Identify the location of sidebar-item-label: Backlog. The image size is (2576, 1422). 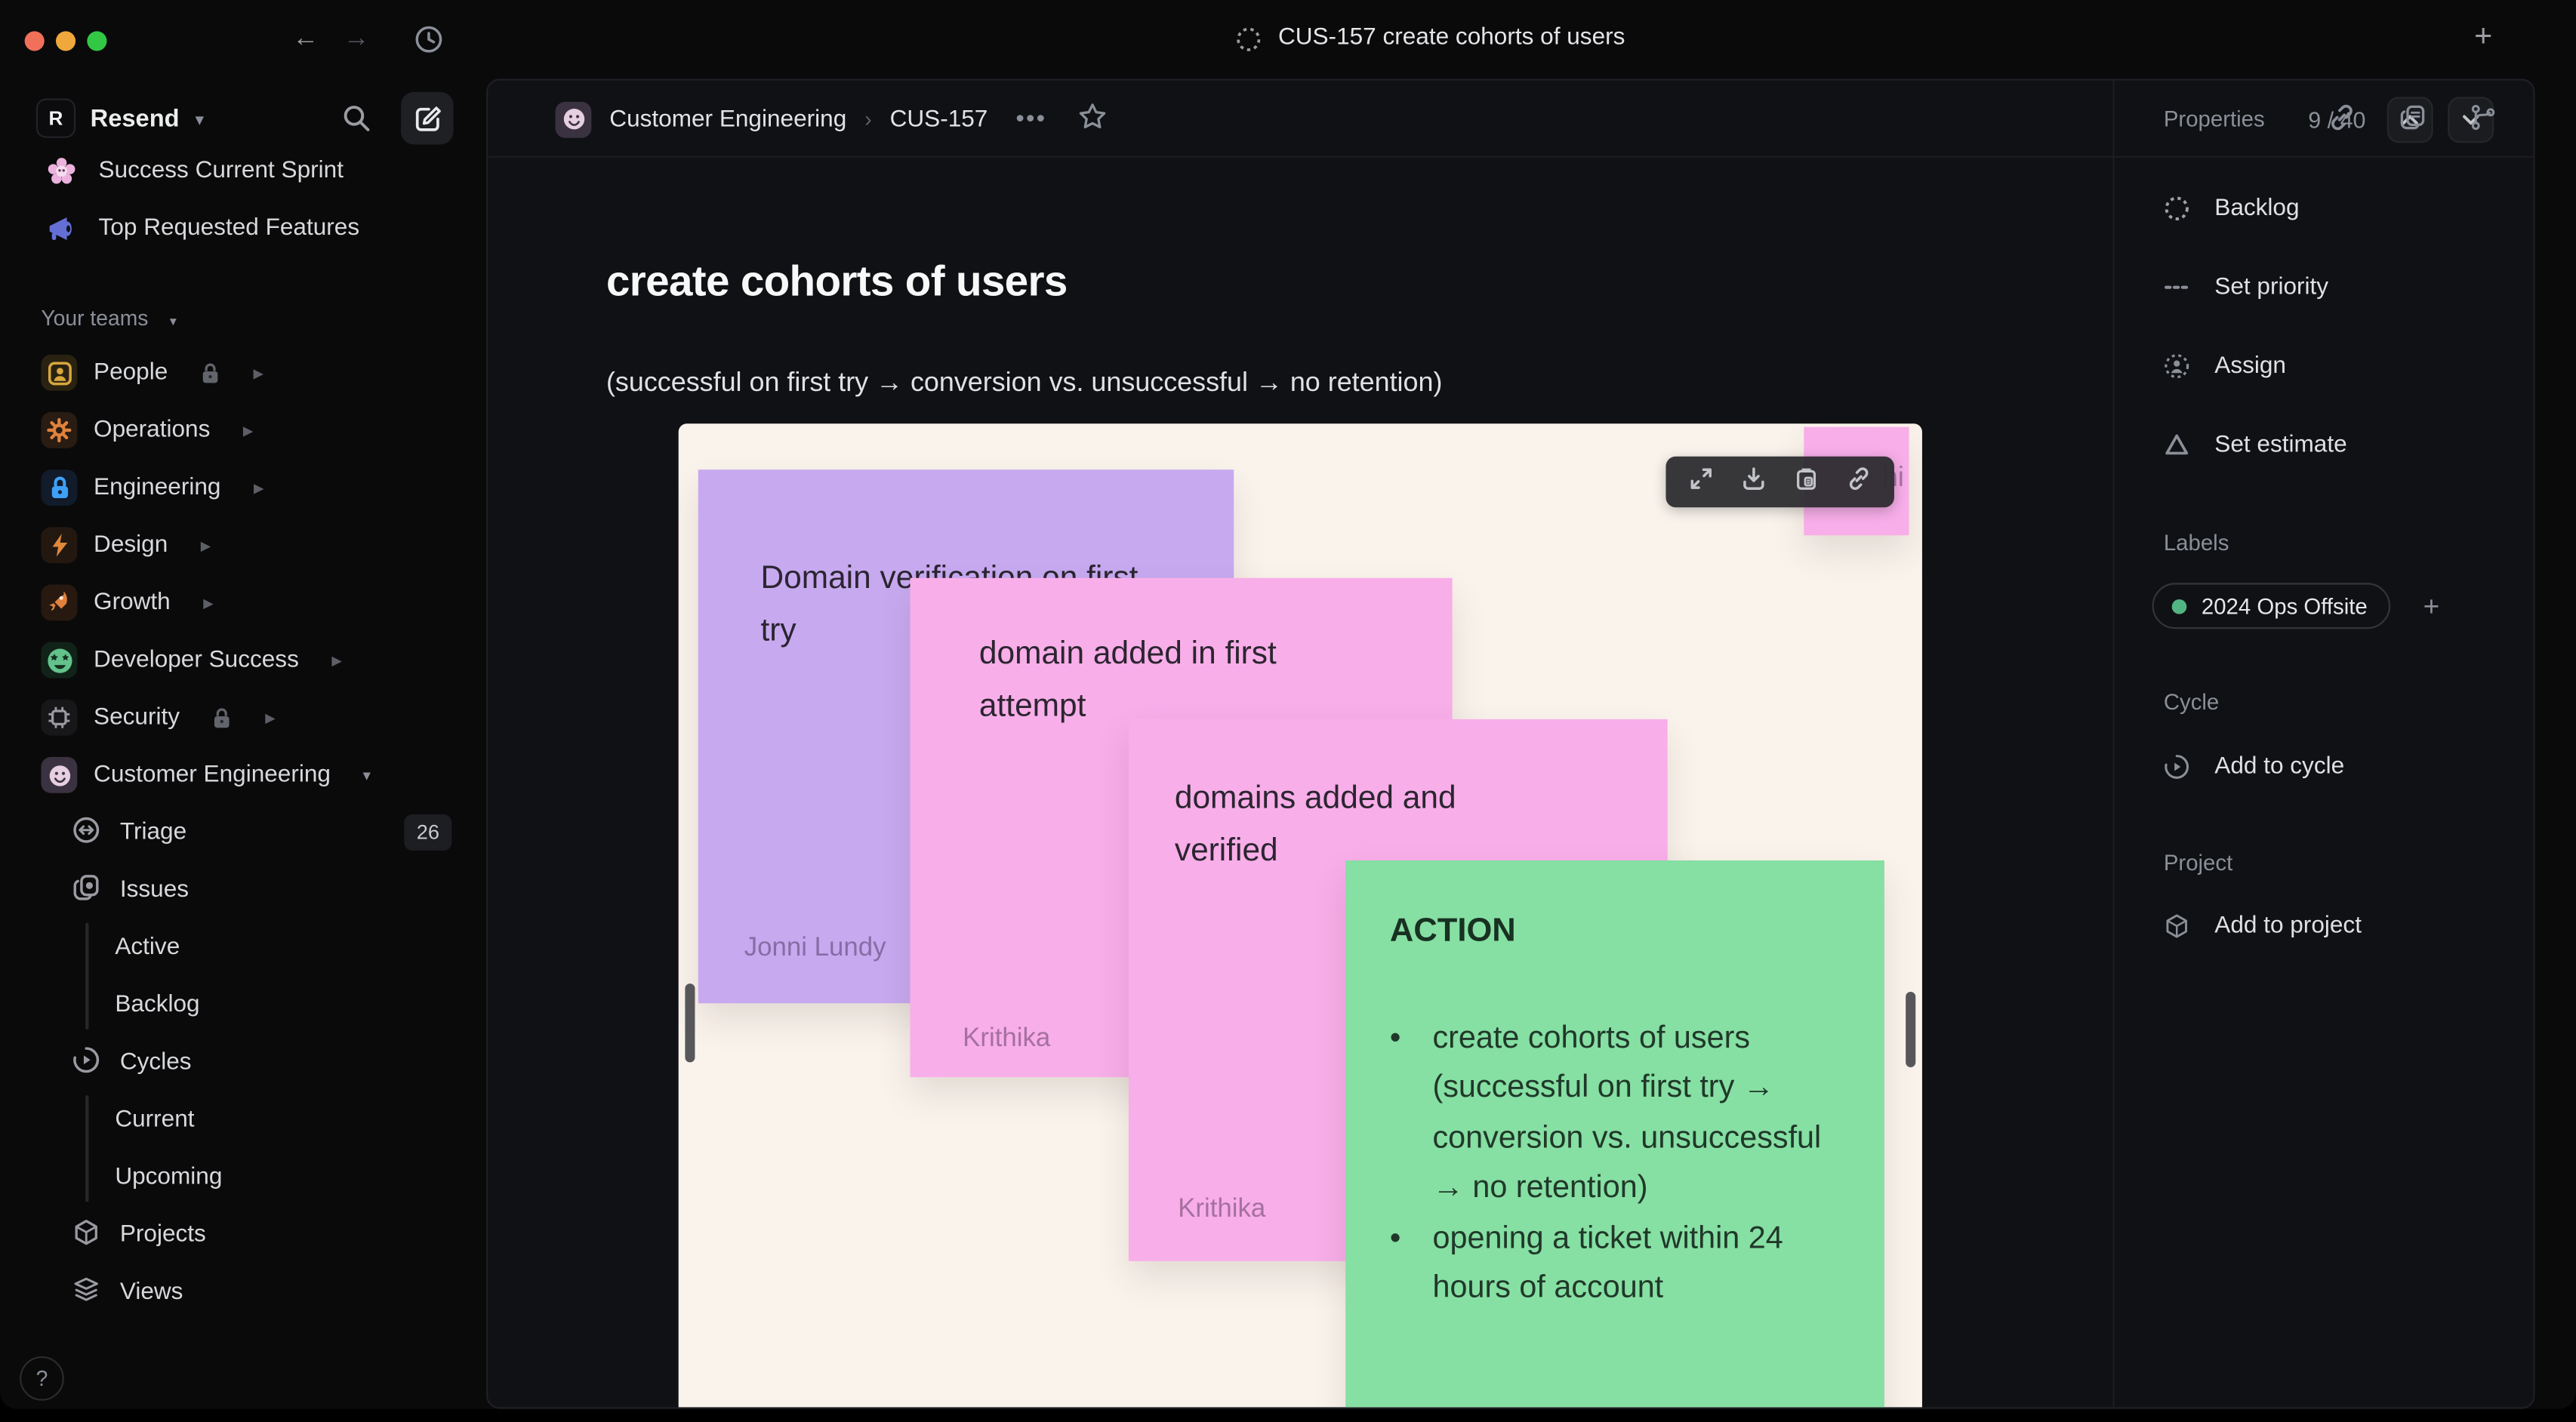
(157, 1005).